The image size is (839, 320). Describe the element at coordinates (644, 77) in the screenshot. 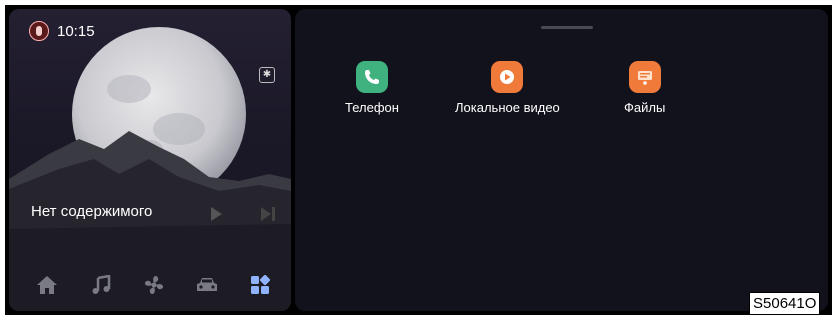

I see `files-icon` at that location.